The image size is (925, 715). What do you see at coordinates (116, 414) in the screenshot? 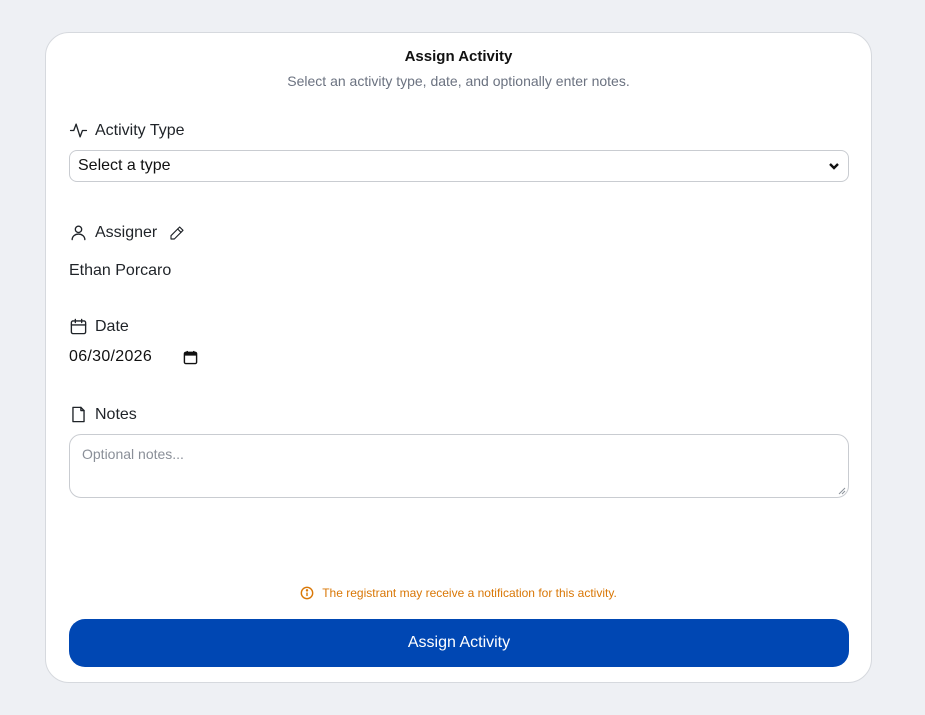
I see `notes-label-text: Notes` at bounding box center [116, 414].